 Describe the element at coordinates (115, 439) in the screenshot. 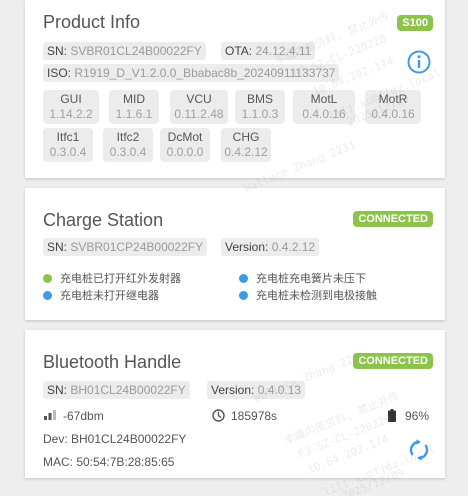

I see `device-name: Dev: BH01CL24B00022FY` at that location.